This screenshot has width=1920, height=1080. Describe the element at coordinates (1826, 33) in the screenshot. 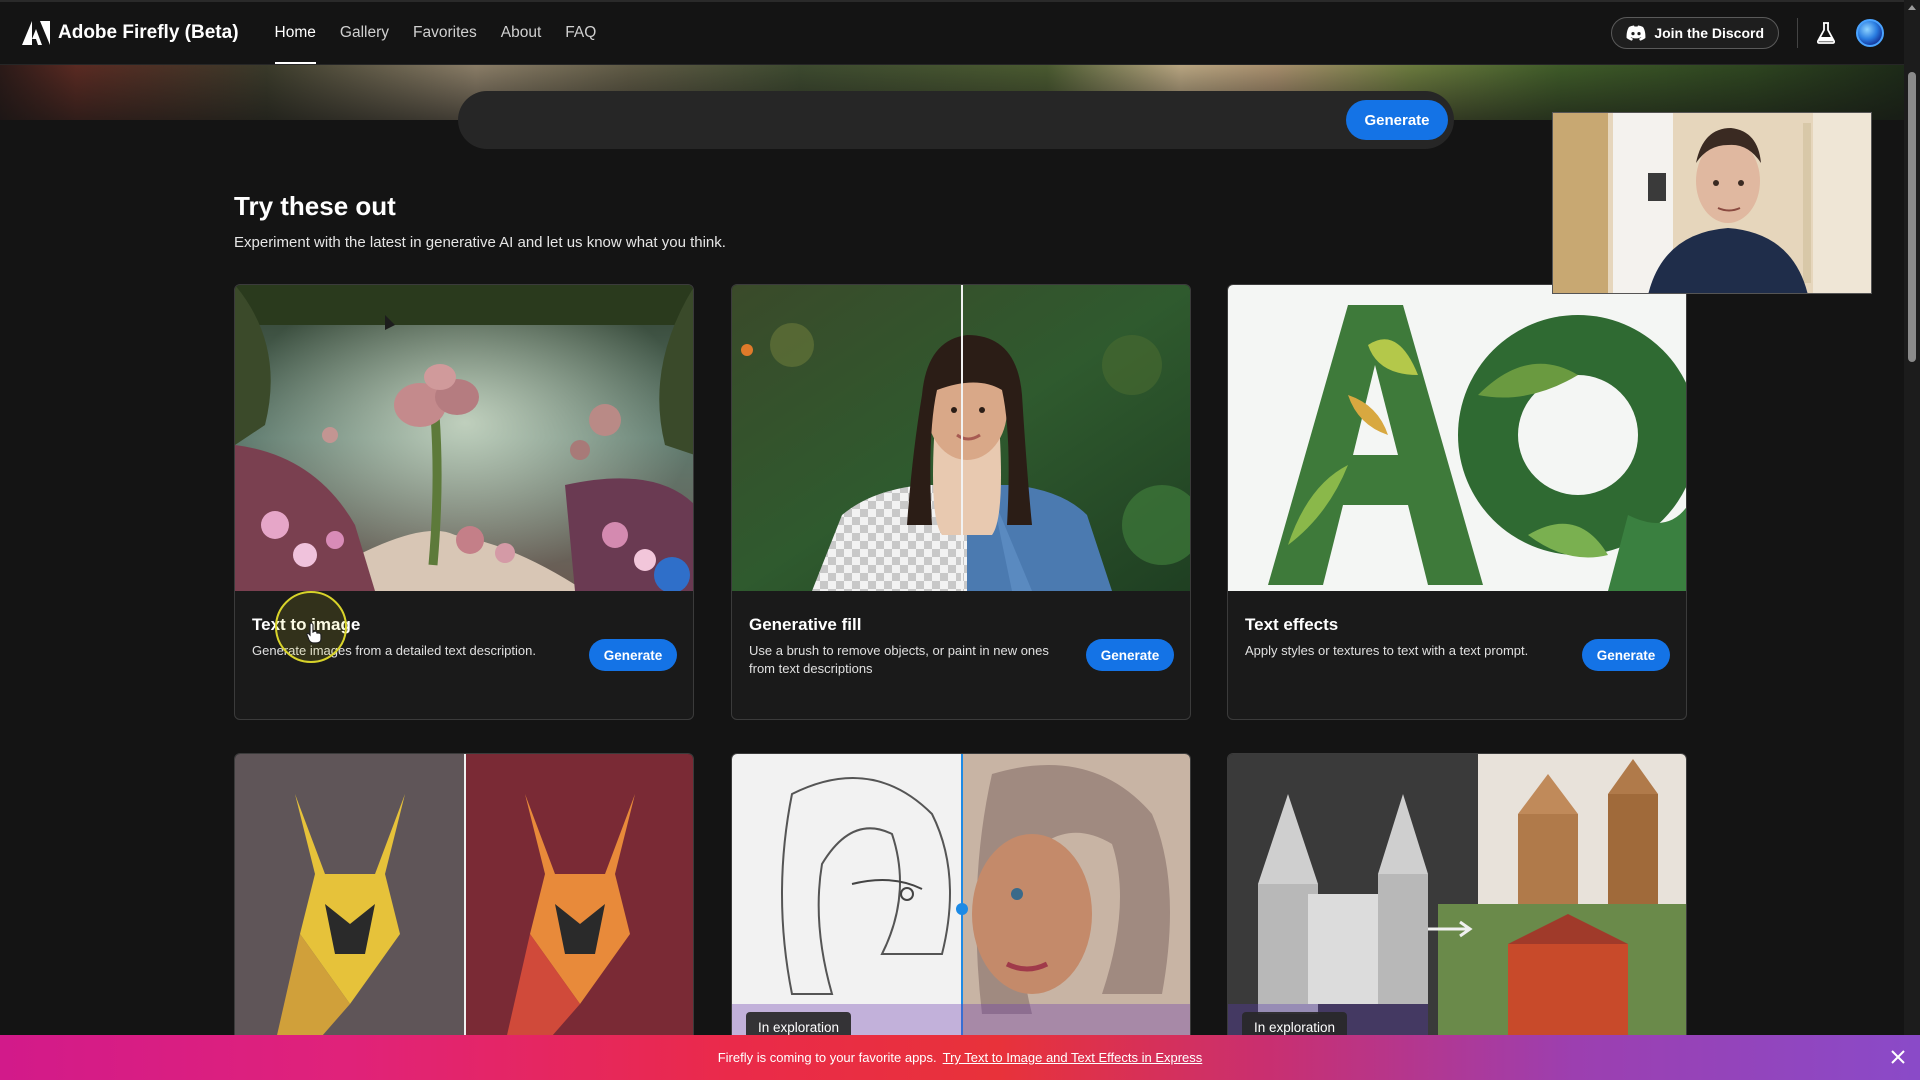

I see `flask-icon` at that location.